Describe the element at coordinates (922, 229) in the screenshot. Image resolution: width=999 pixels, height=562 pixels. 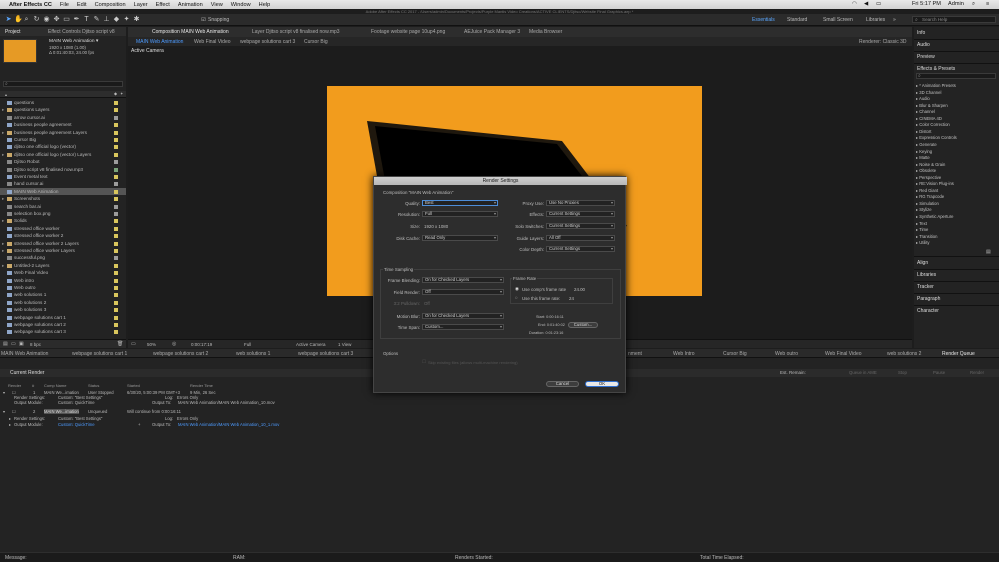
I see `effect-category: ▸ Time` at that location.